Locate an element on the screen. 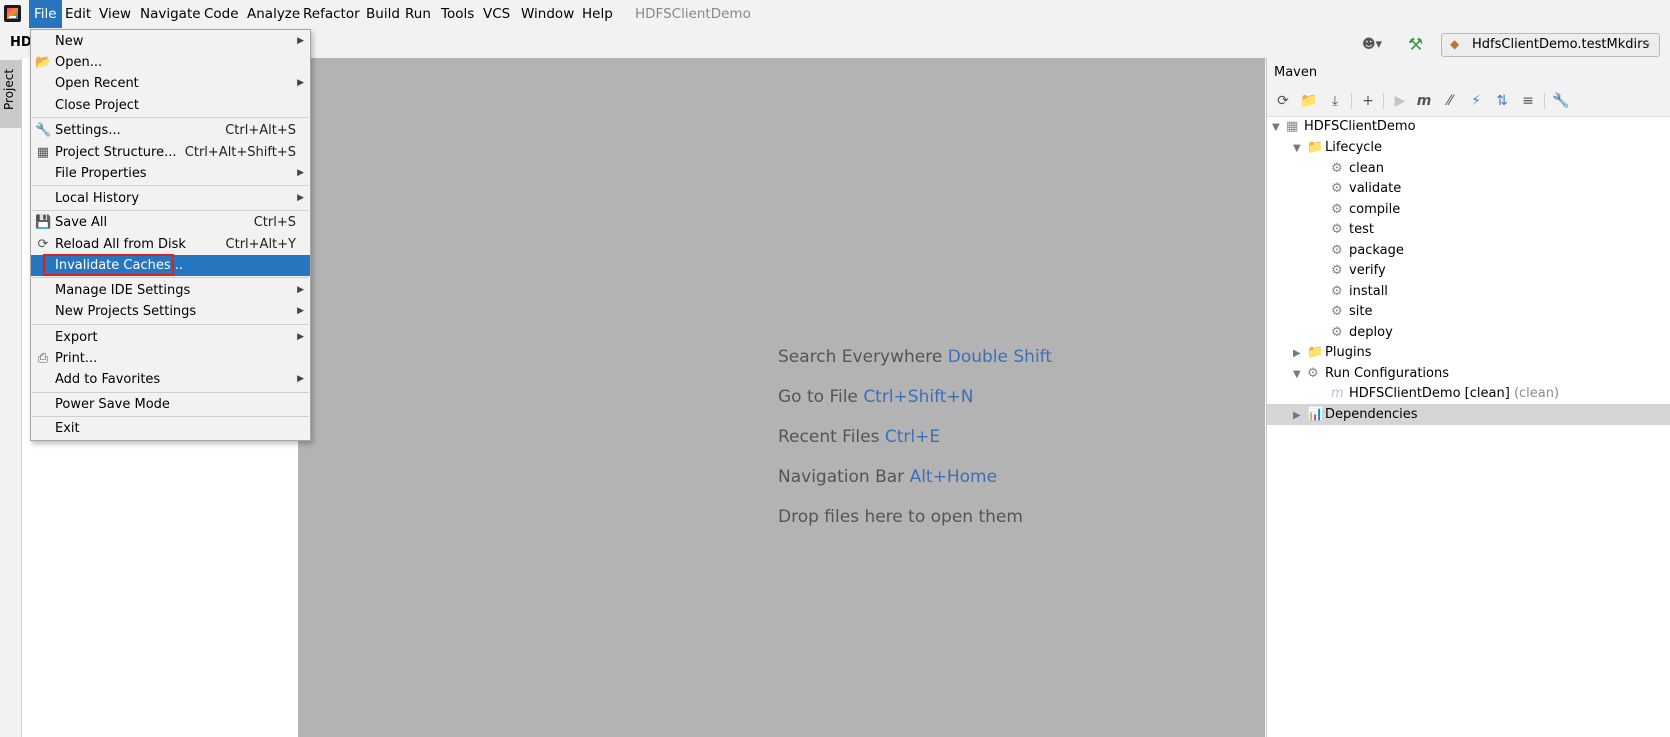 The image size is (1670, 737). menu-item-power-save-mode: Power Save Mode is located at coordinates (170, 404).